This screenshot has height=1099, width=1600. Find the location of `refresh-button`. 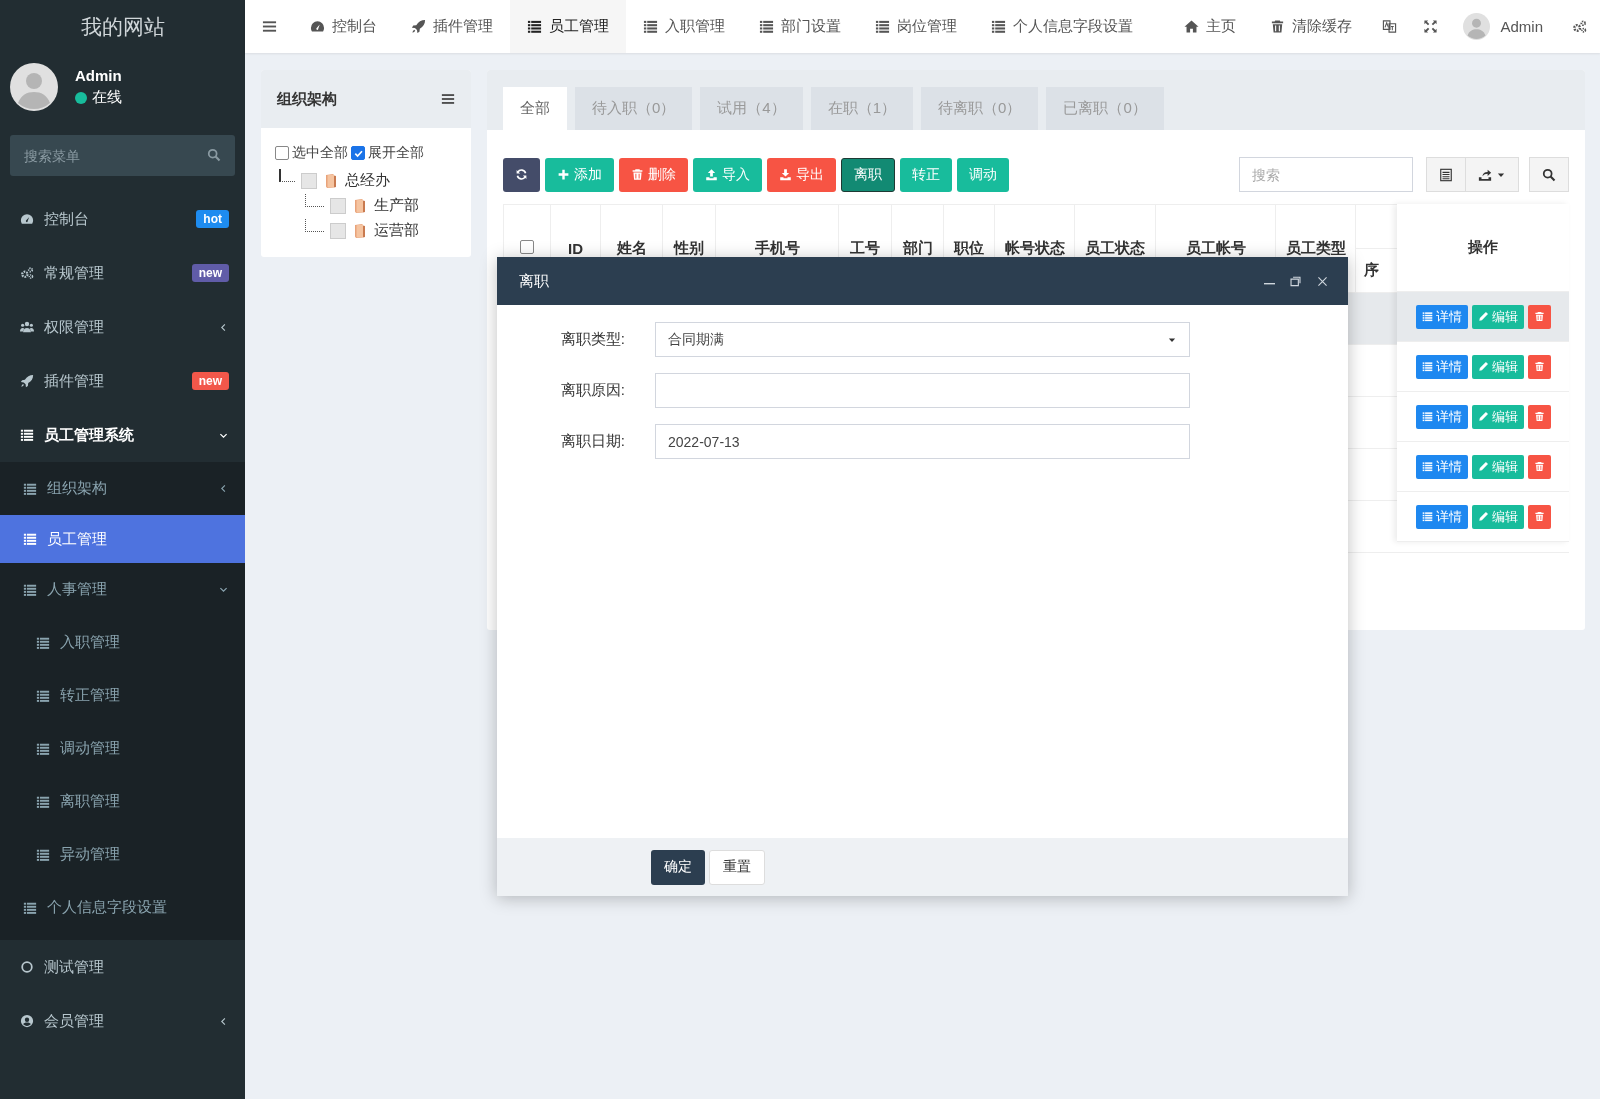

refresh-button is located at coordinates (521, 174).